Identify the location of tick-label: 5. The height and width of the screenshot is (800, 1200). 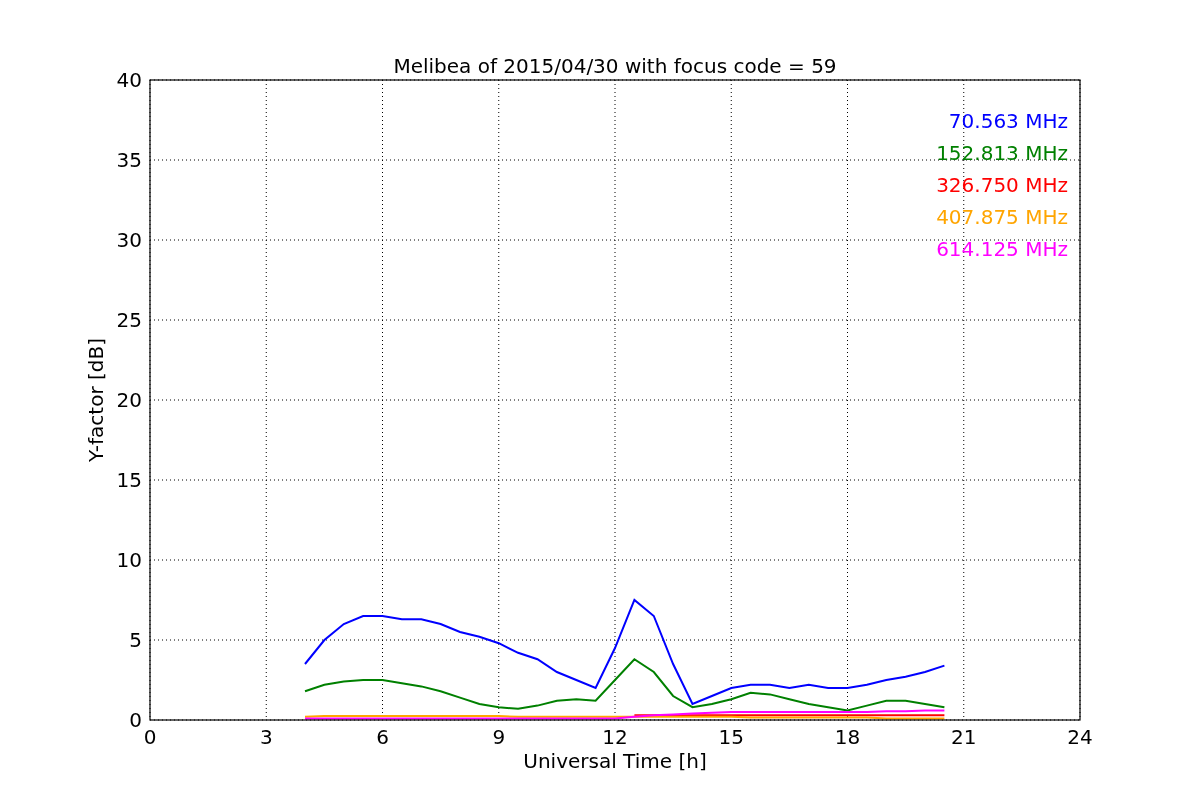
(135, 640).